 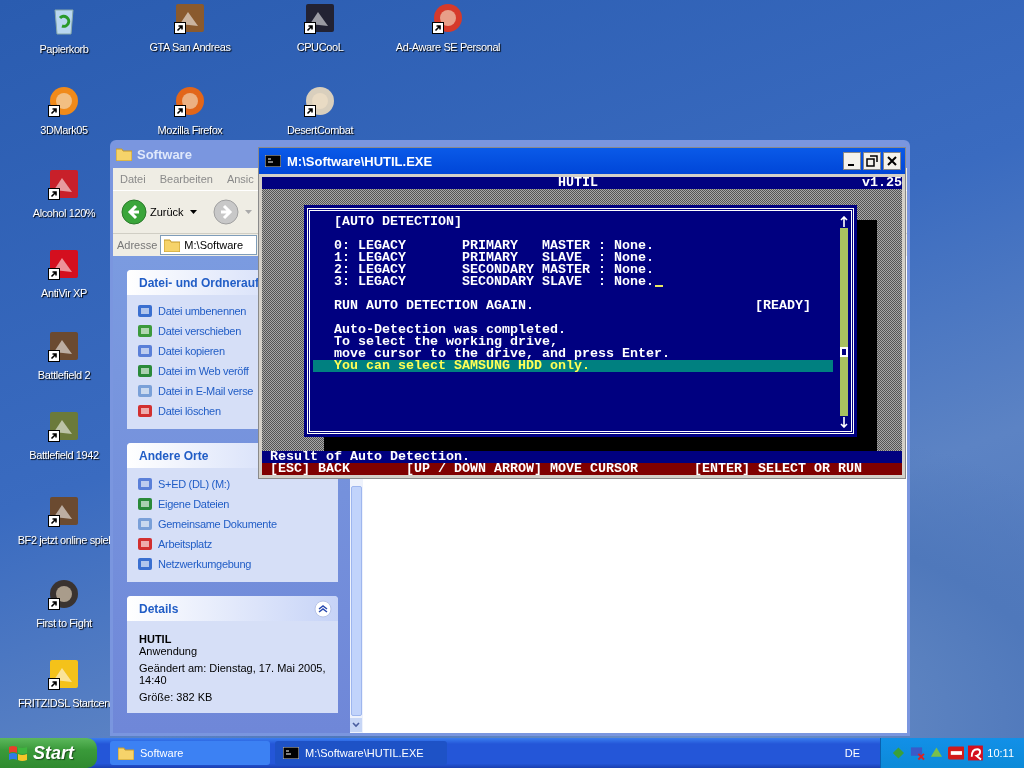 What do you see at coordinates (360, 161) in the screenshot?
I see `window-title: M:\Software\HUTIL.EXE` at bounding box center [360, 161].